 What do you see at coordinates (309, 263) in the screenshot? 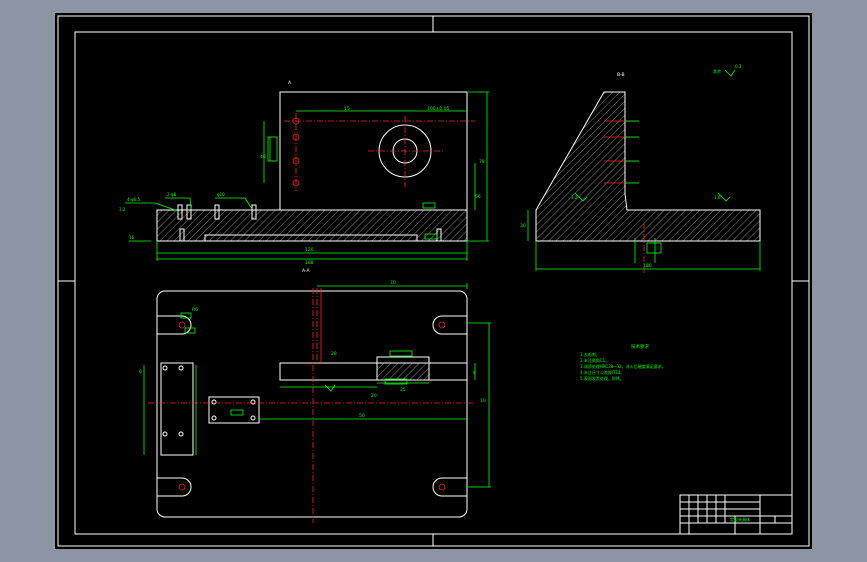
I see `dim-188: 188` at bounding box center [309, 263].